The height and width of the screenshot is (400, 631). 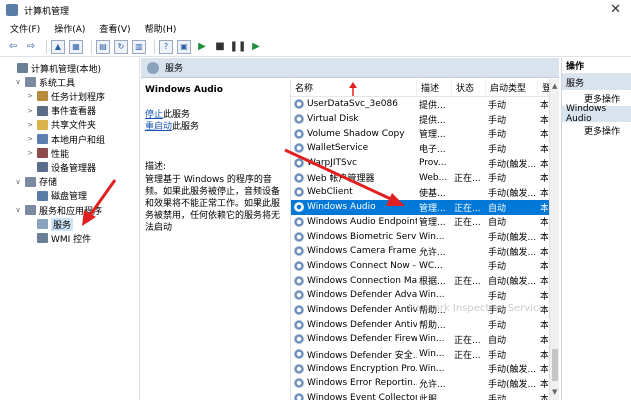 I want to click on column-header-status: 状态, so click(x=469, y=87).